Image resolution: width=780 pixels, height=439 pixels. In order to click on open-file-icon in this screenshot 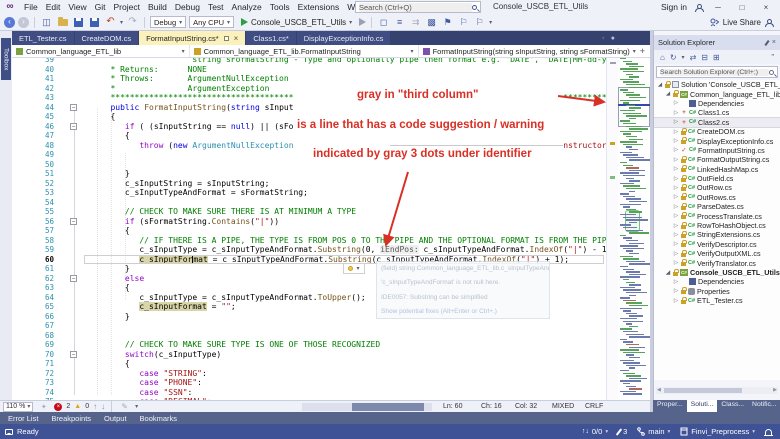, I will do `click(62, 22)`.